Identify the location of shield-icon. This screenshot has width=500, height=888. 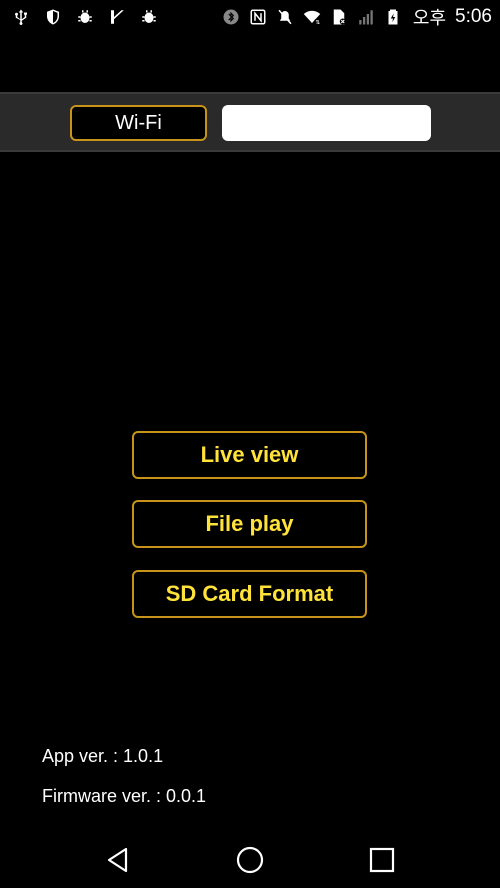
(53, 17).